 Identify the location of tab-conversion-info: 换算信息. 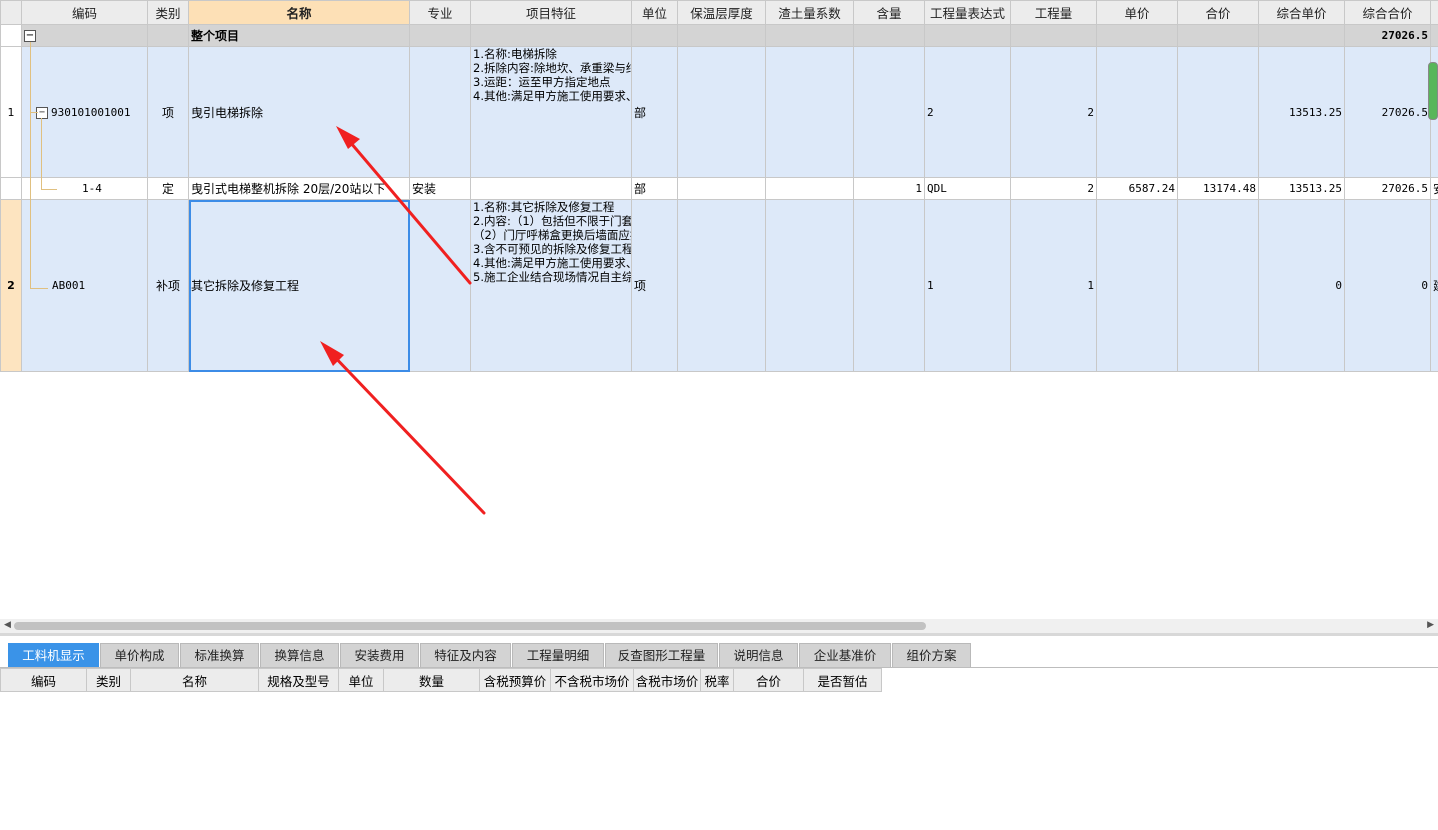
(299, 655).